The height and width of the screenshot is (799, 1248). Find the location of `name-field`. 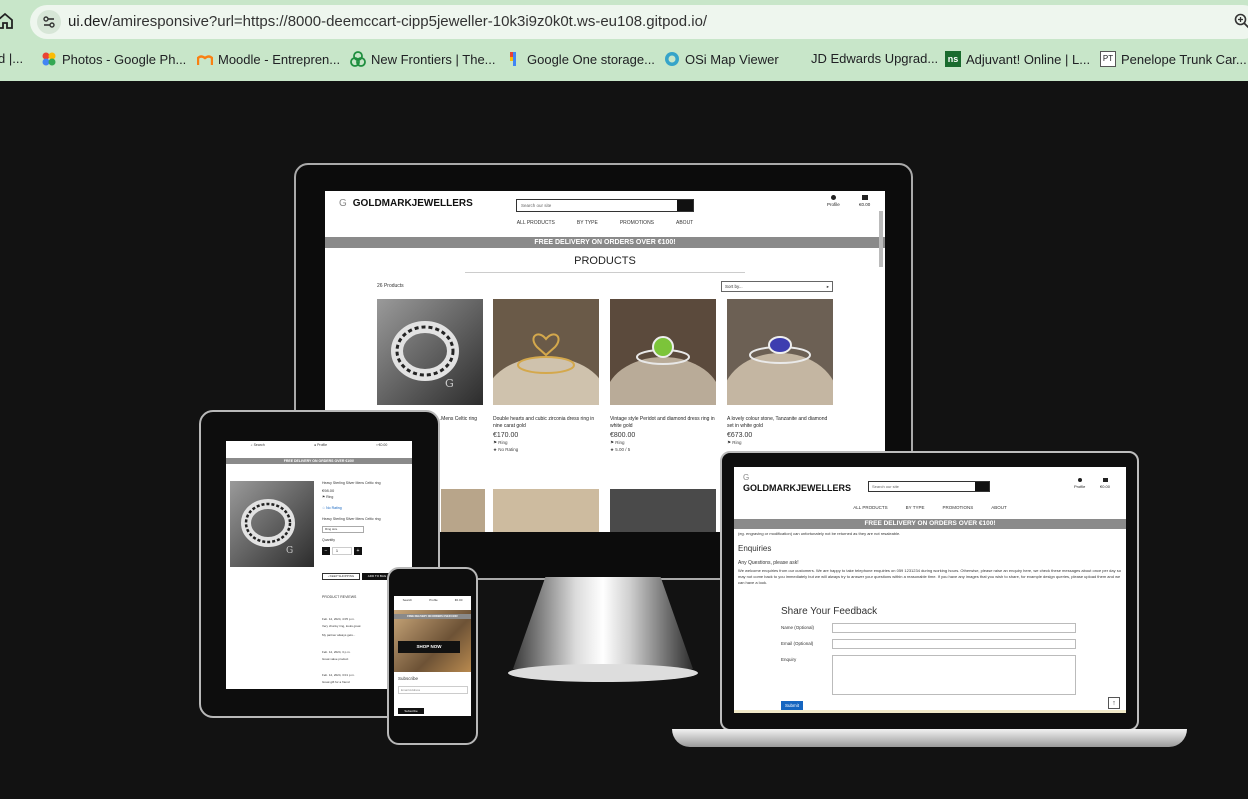

name-field is located at coordinates (954, 628).